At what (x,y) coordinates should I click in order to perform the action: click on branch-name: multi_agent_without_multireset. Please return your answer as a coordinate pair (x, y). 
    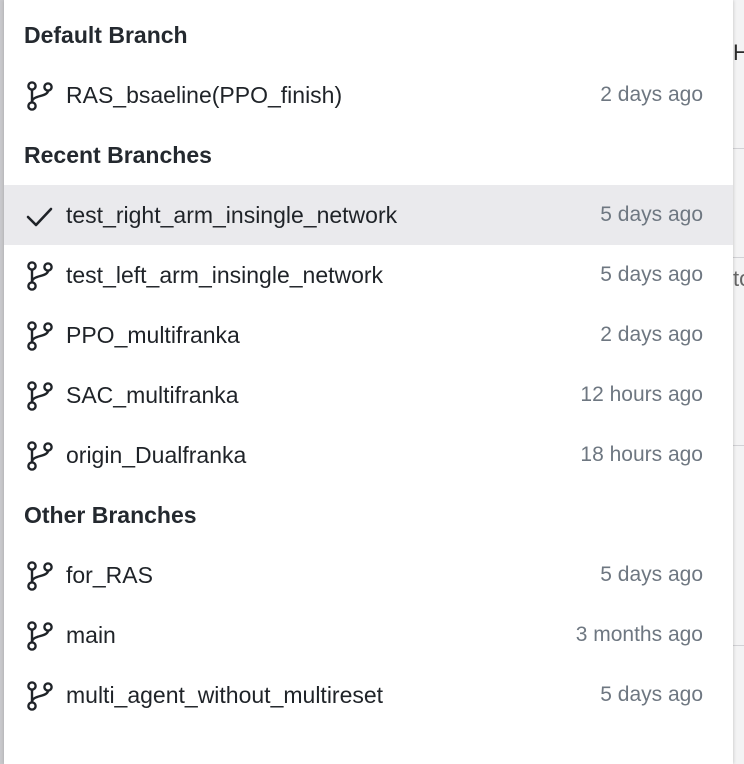
    Looking at the image, I should click on (225, 694).